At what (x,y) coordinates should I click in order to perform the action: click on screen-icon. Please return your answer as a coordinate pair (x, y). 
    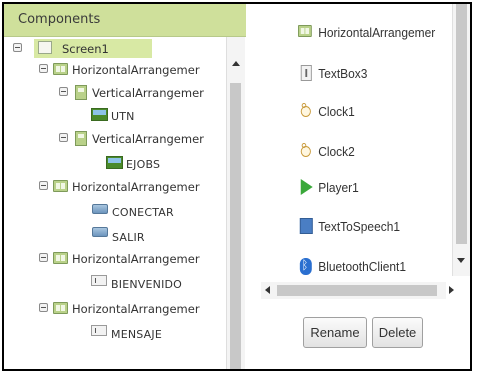
    Looking at the image, I should click on (45, 47).